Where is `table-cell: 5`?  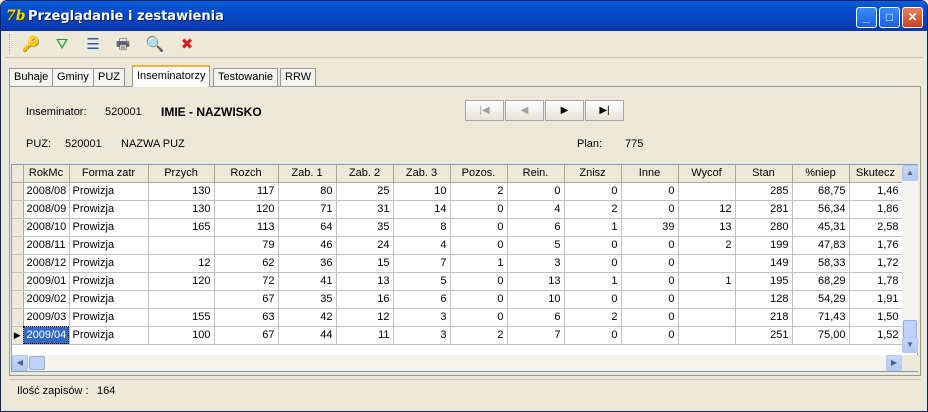
table-cell: 5 is located at coordinates (536, 245).